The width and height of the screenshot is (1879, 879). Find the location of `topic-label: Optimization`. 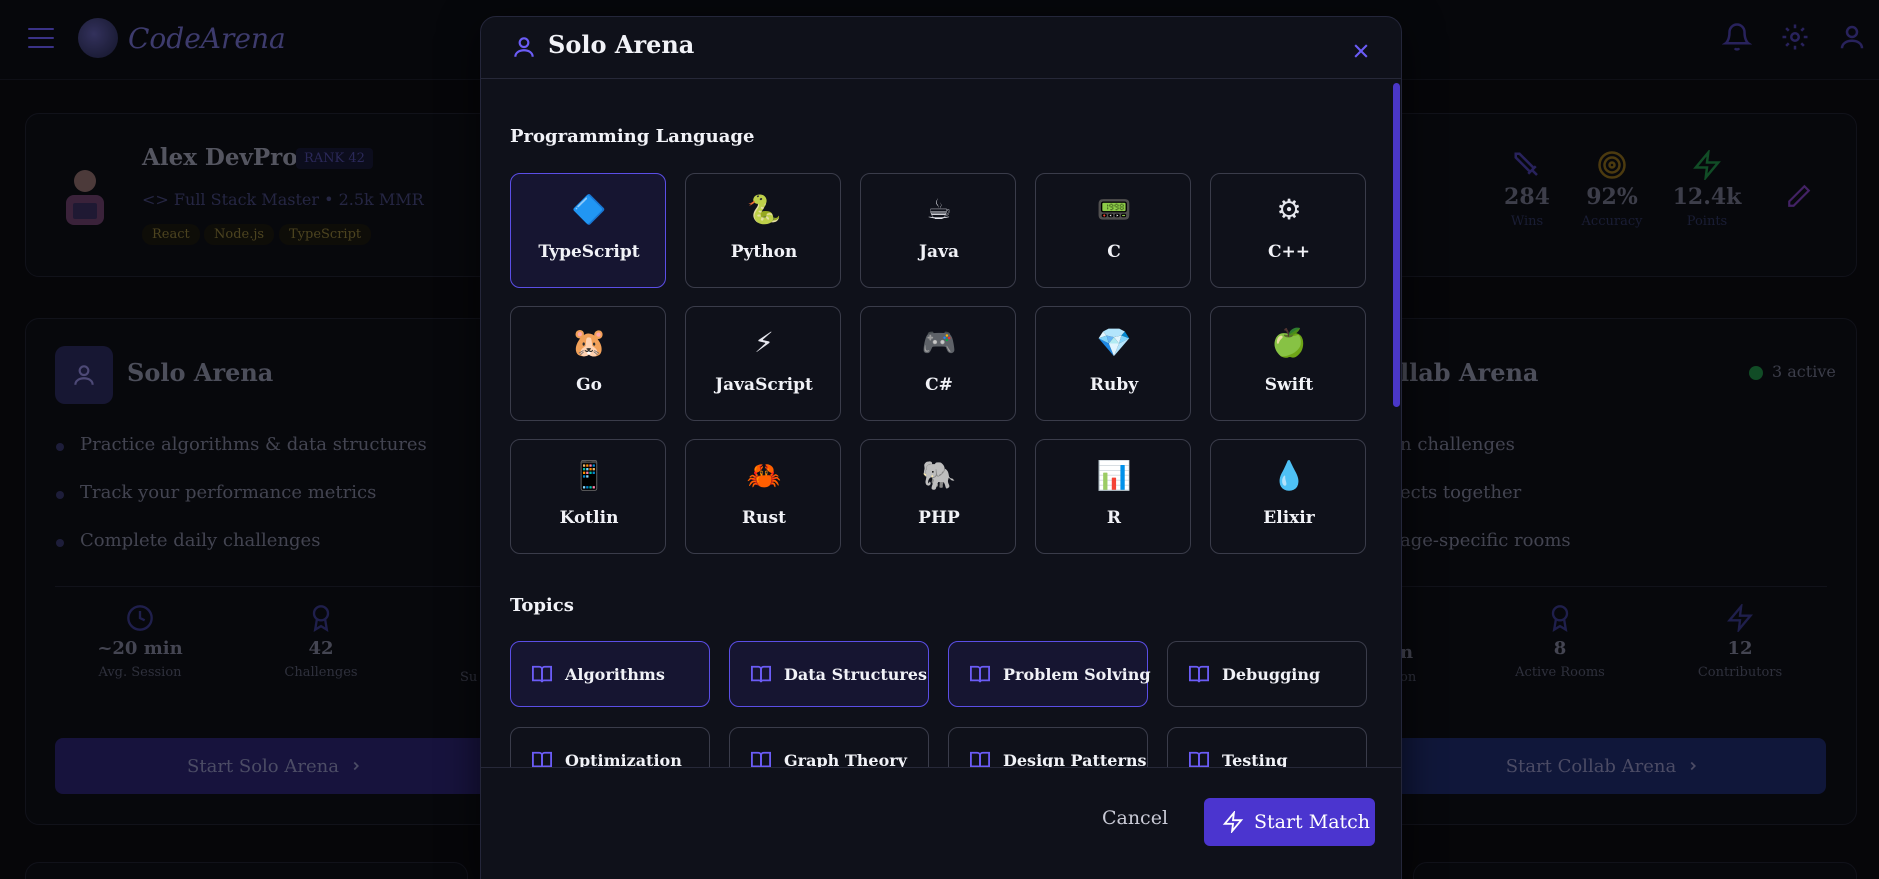

topic-label: Optimization is located at coordinates (623, 759).